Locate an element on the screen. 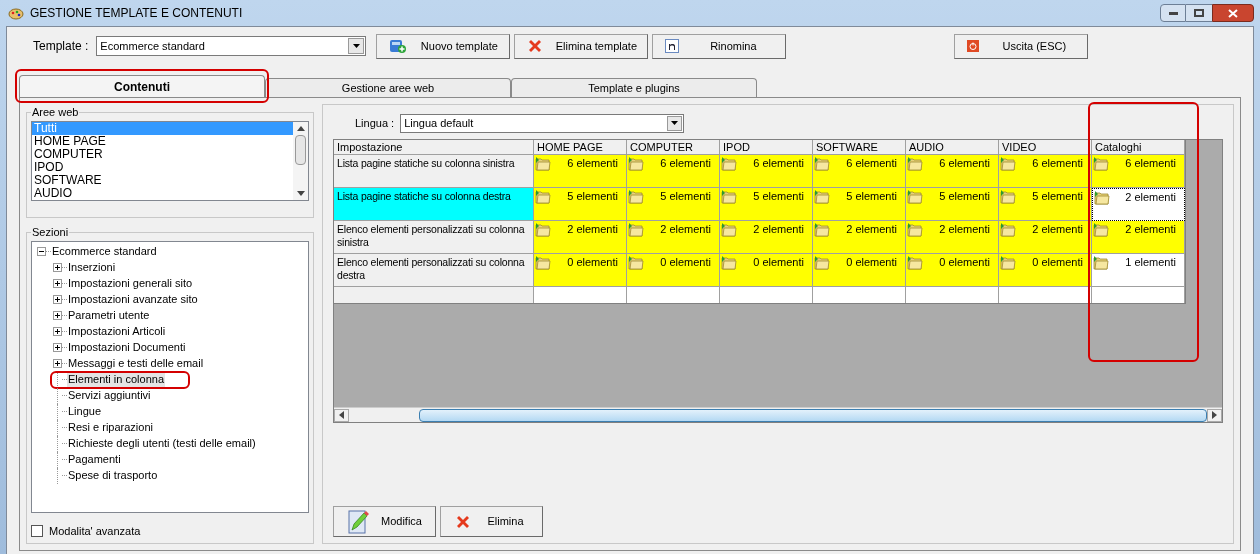 The height and width of the screenshot is (554, 1260). list-item: COMPUTER is located at coordinates (162, 154).